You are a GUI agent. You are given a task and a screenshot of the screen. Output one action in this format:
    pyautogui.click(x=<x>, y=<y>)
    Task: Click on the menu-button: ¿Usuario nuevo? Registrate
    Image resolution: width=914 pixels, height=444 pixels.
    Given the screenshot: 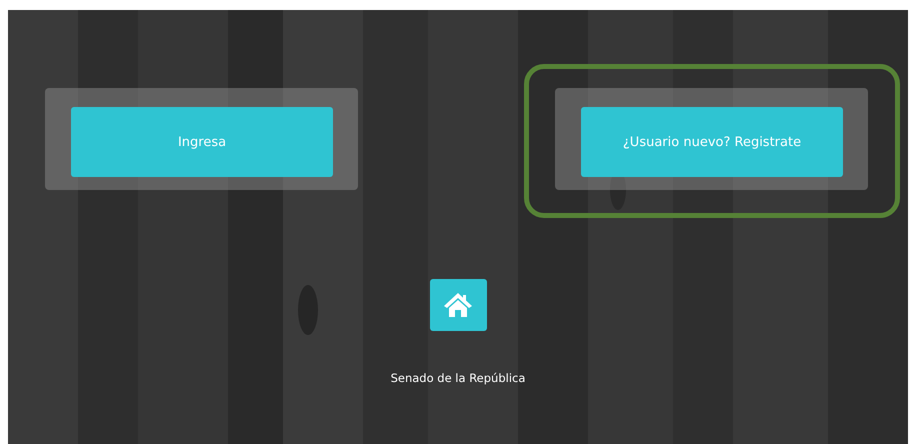 What is the action you would take?
    pyautogui.click(x=712, y=142)
    